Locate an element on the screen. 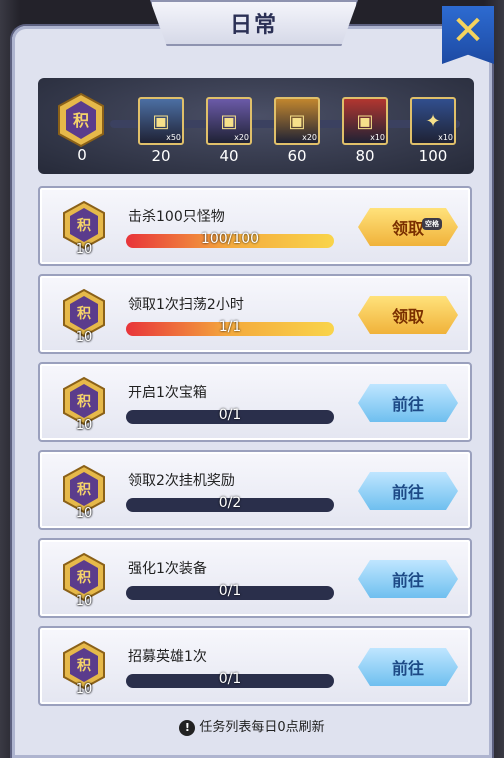 This screenshot has width=504, height=758. hotkey-tag: 空格 is located at coordinates (432, 224).